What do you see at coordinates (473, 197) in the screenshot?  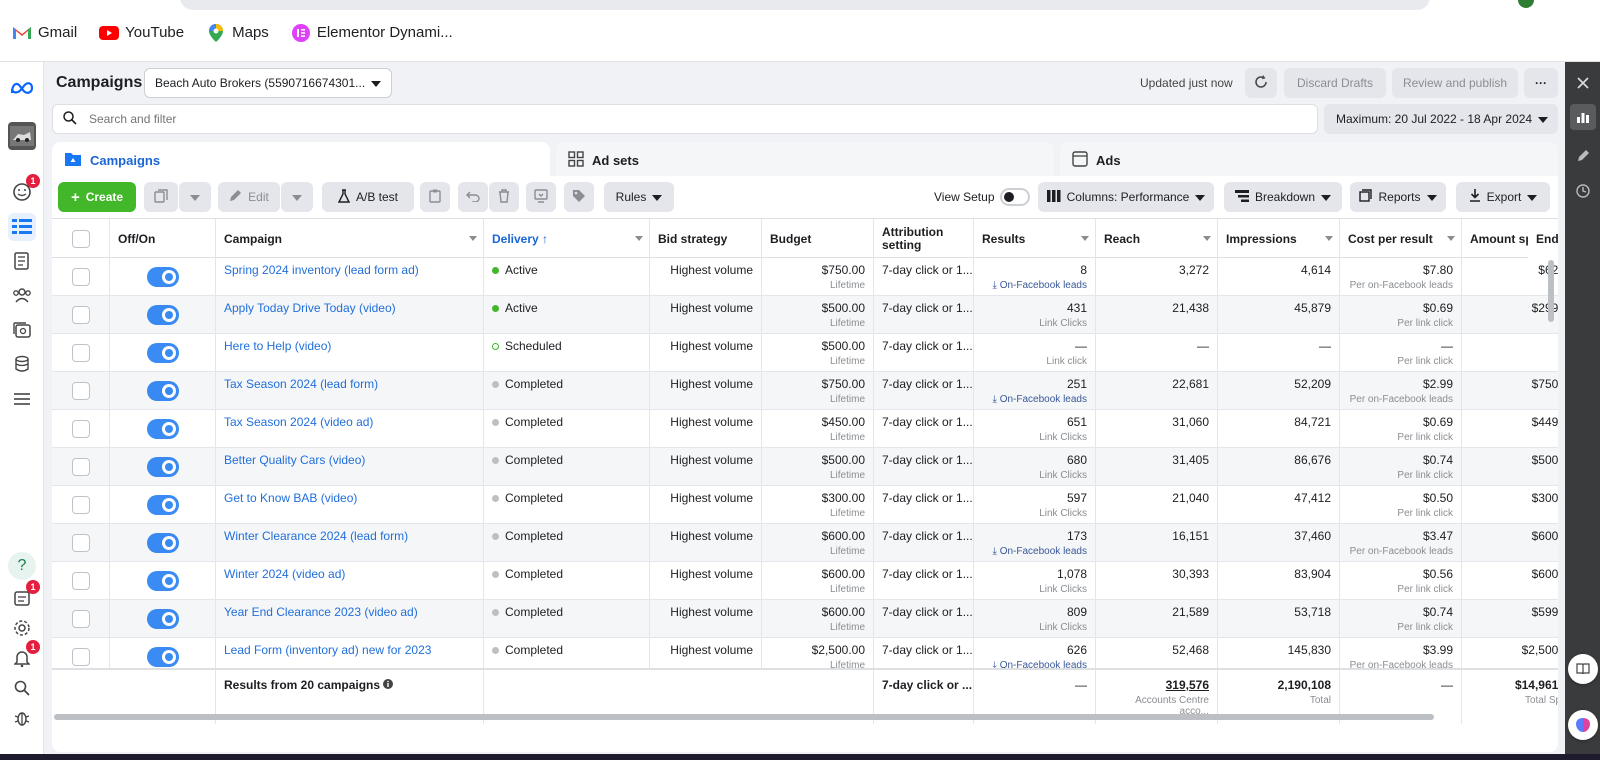 I see `undo-button` at bounding box center [473, 197].